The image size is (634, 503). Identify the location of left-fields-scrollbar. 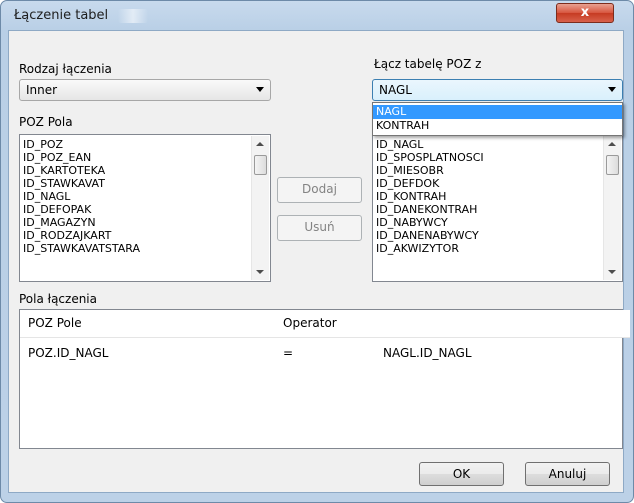
(260, 208).